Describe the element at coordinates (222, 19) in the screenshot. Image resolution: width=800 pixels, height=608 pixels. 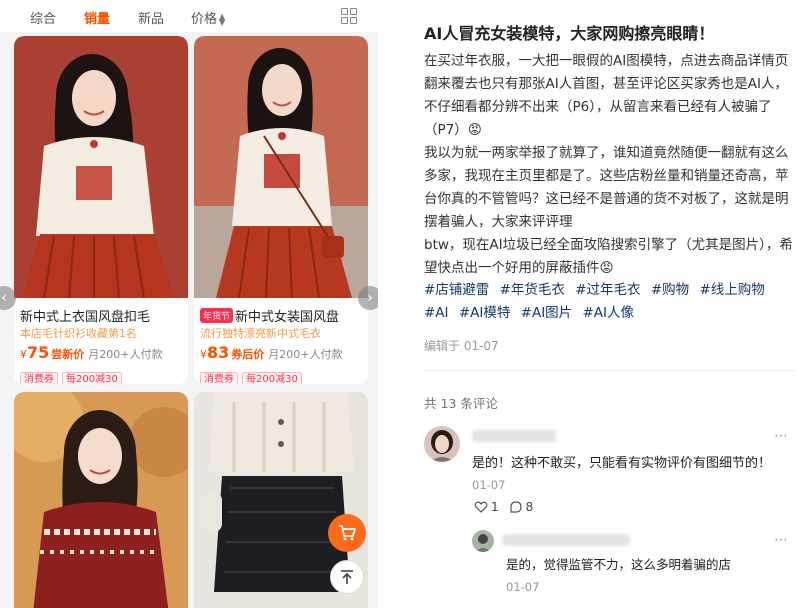
I see `sort-arrows-icon: ▲ ▼` at that location.